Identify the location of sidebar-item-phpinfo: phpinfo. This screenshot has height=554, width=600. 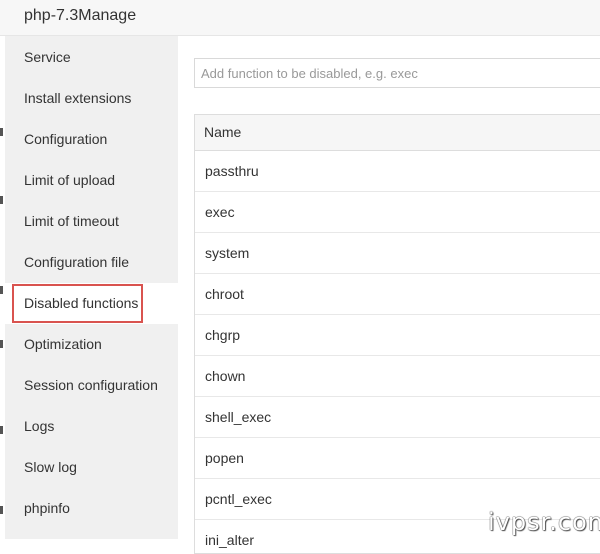
(91, 508).